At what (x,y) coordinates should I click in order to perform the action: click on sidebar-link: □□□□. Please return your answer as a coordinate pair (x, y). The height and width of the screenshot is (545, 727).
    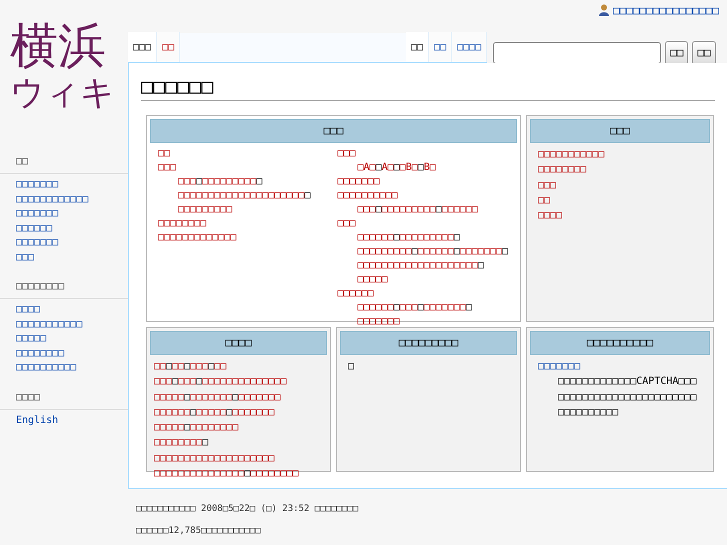
    Looking at the image, I should click on (64, 310).